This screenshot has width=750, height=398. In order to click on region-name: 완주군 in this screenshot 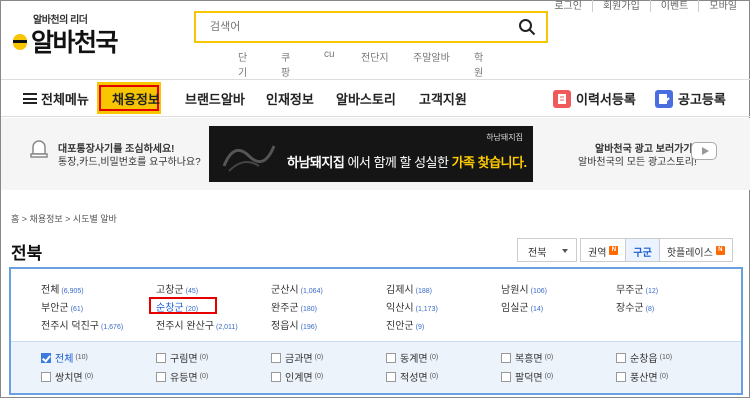, I will do `click(285, 308)`.